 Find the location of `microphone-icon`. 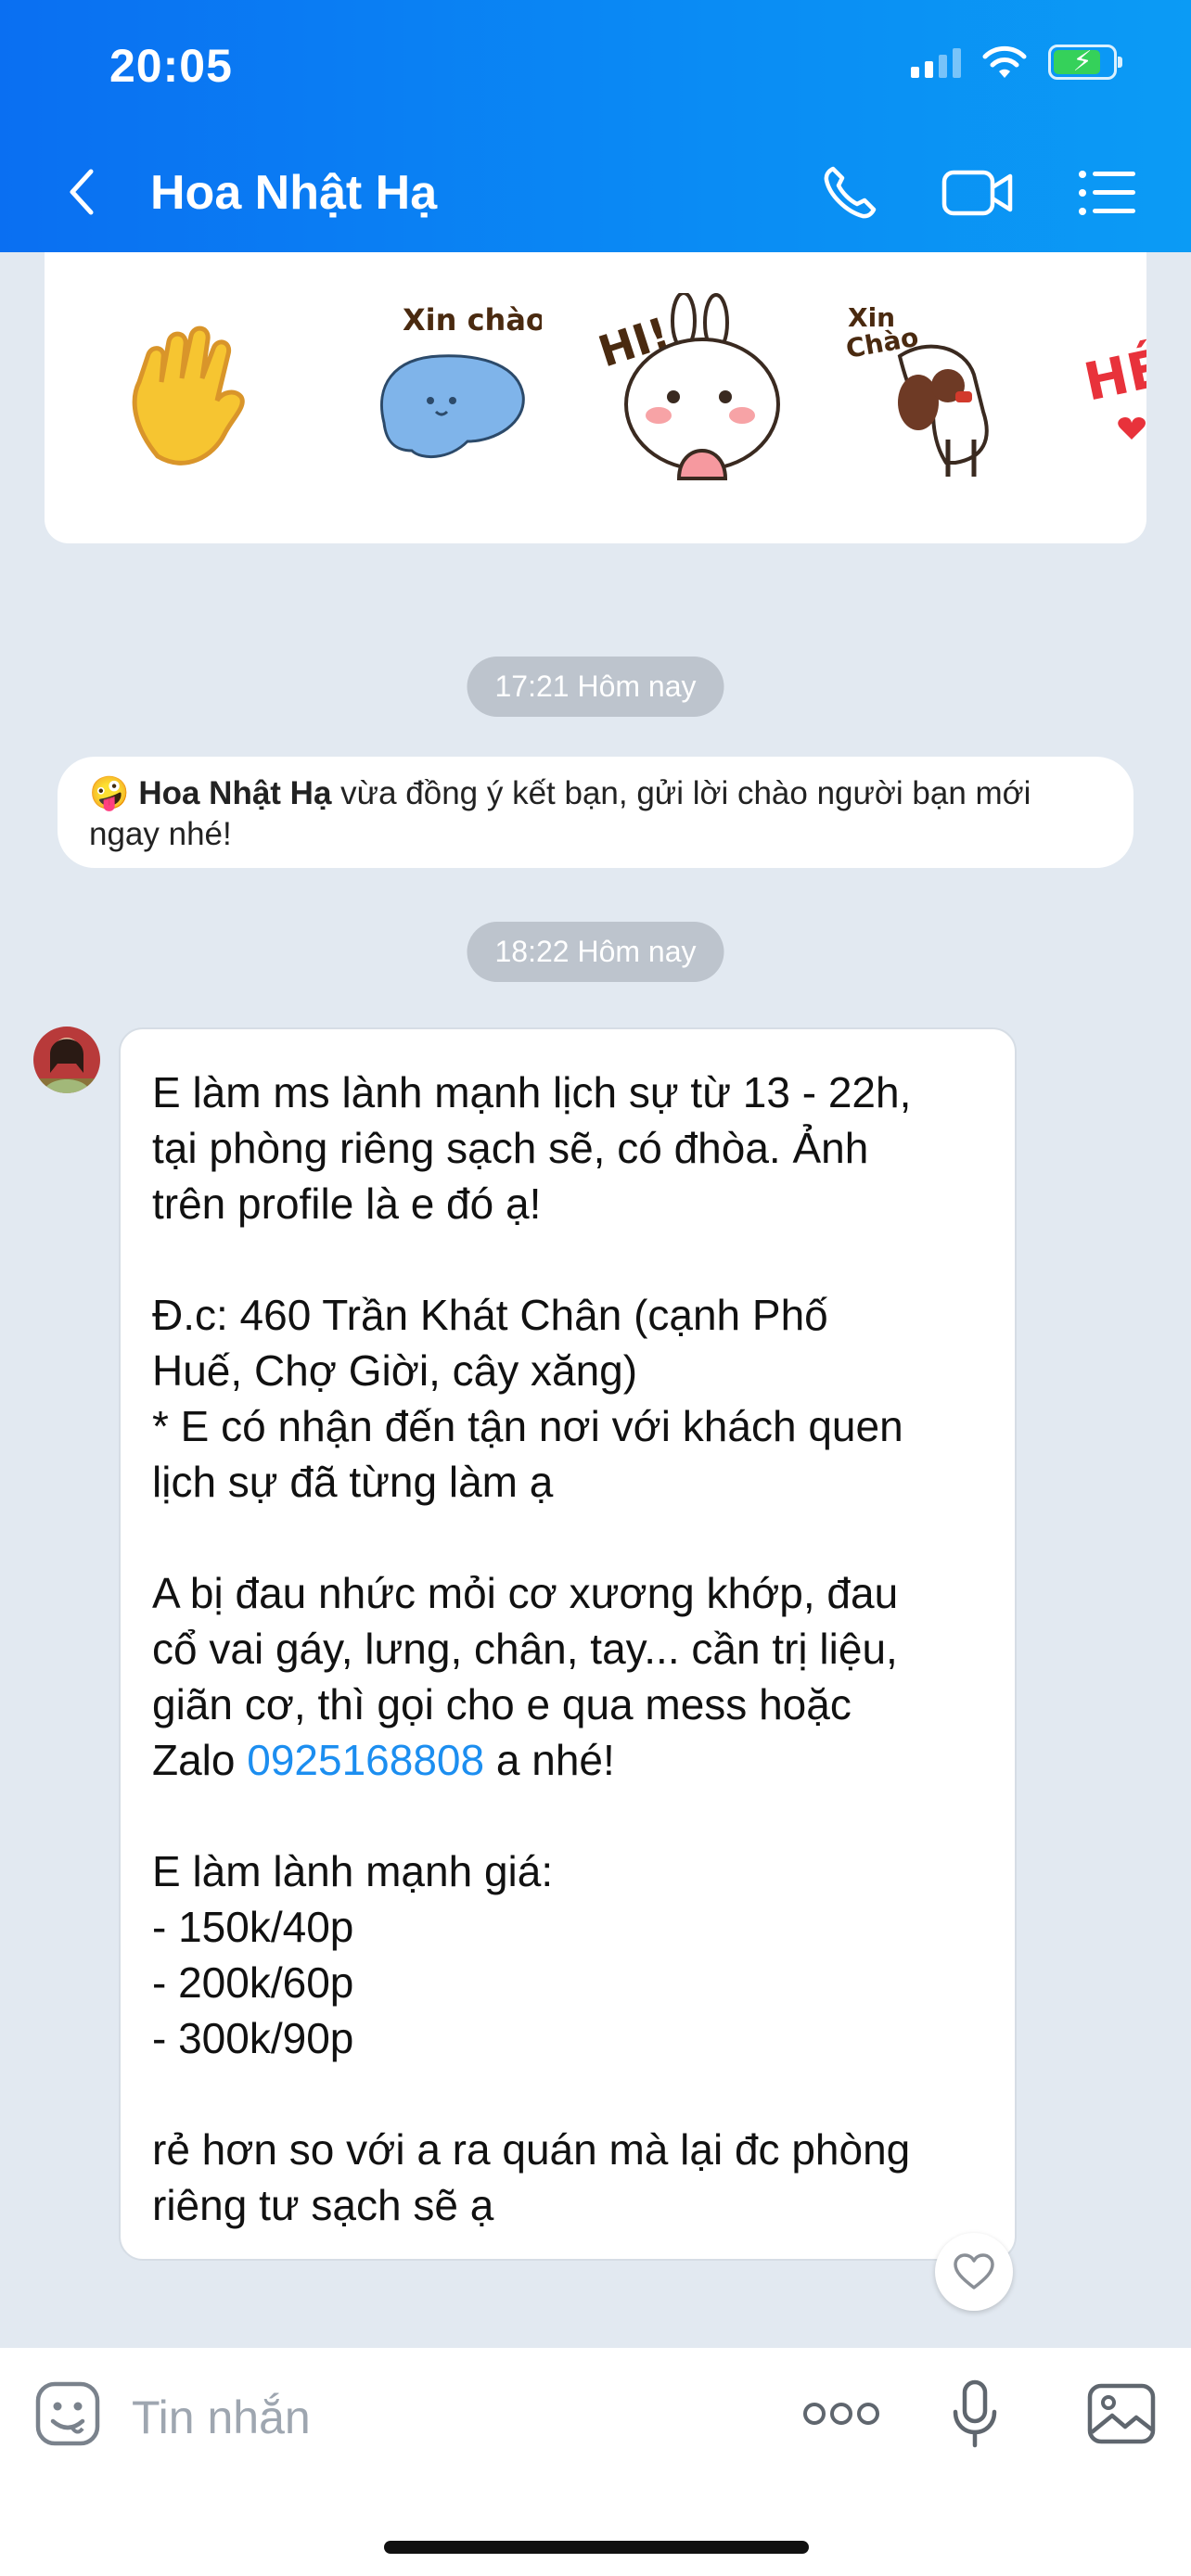

microphone-icon is located at coordinates (975, 2413).